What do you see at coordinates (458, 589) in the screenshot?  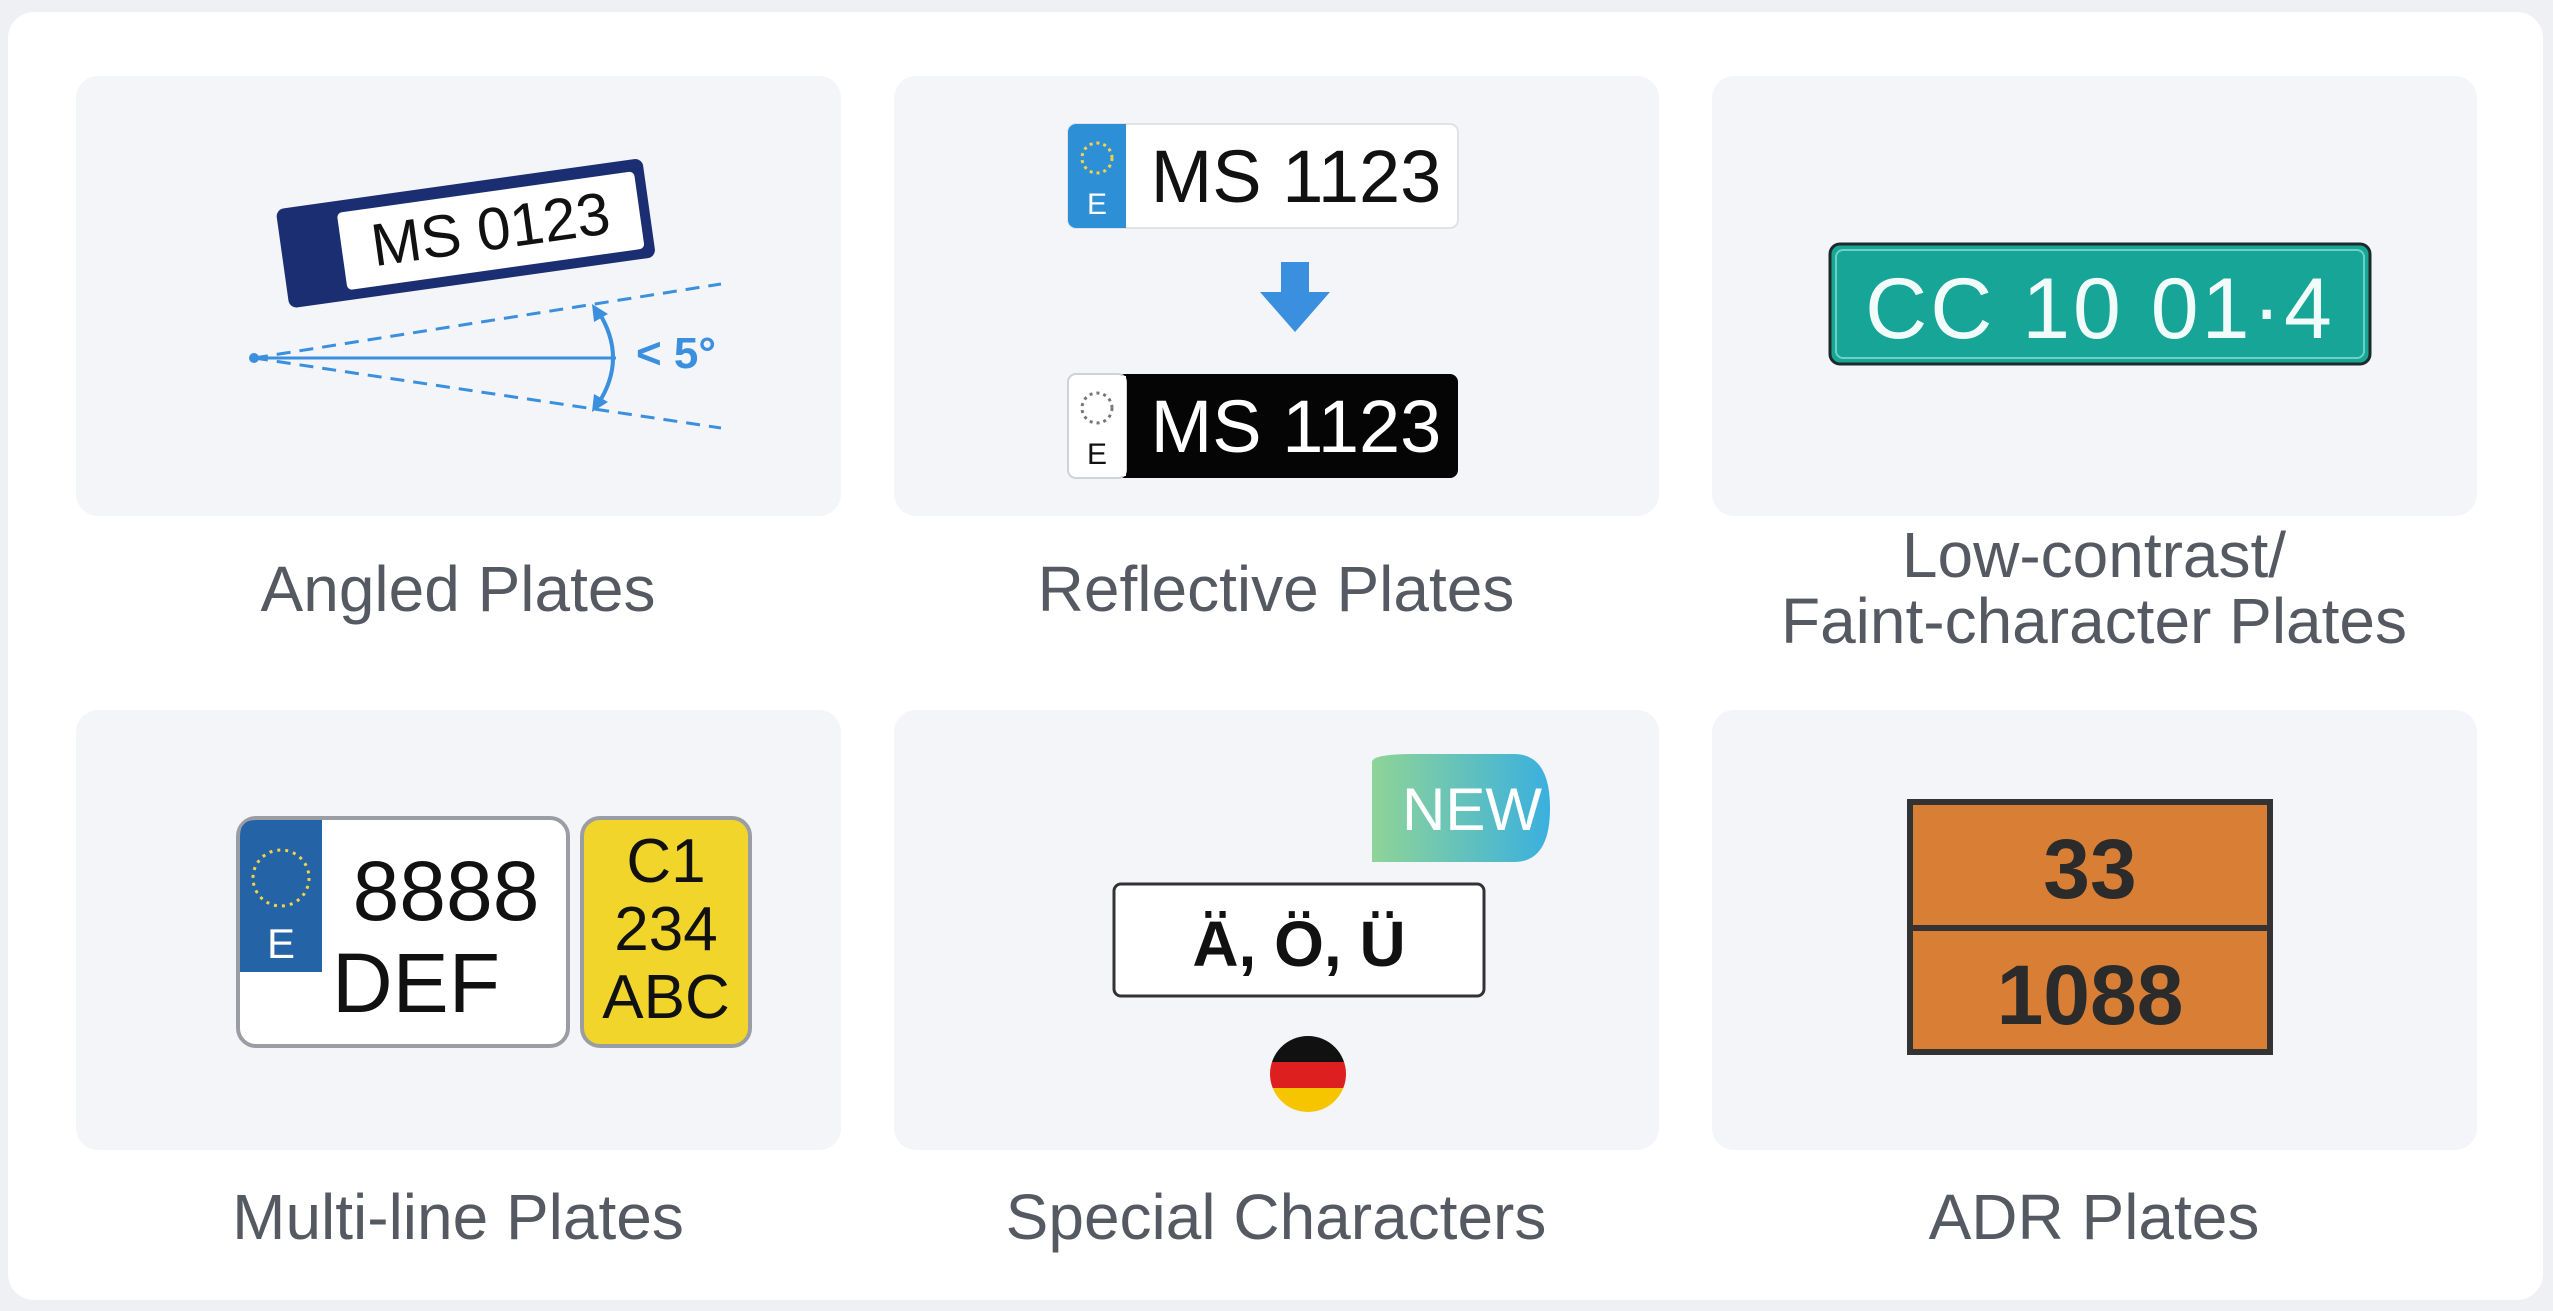 I see `caption-angled-plates: Angled Plates` at bounding box center [458, 589].